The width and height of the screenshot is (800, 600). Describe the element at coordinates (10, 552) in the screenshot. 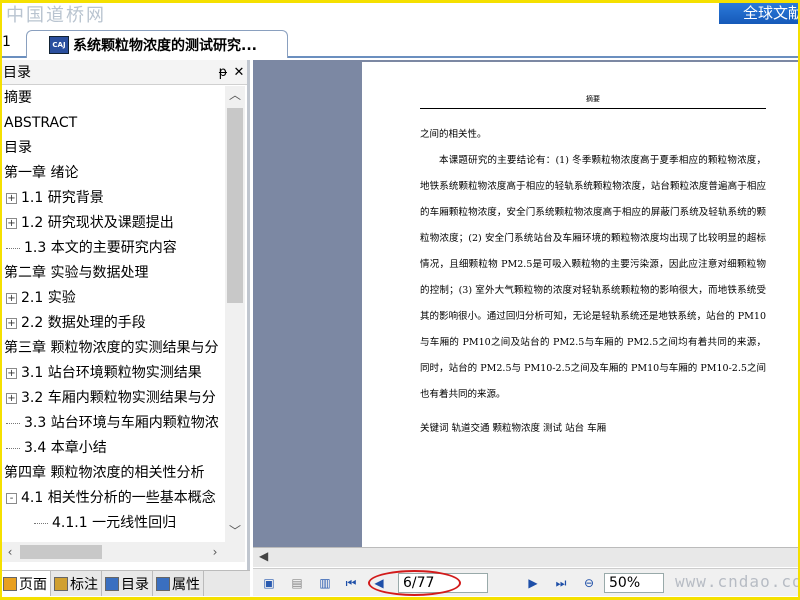

I see `scroll-left-icon: ‹` at that location.